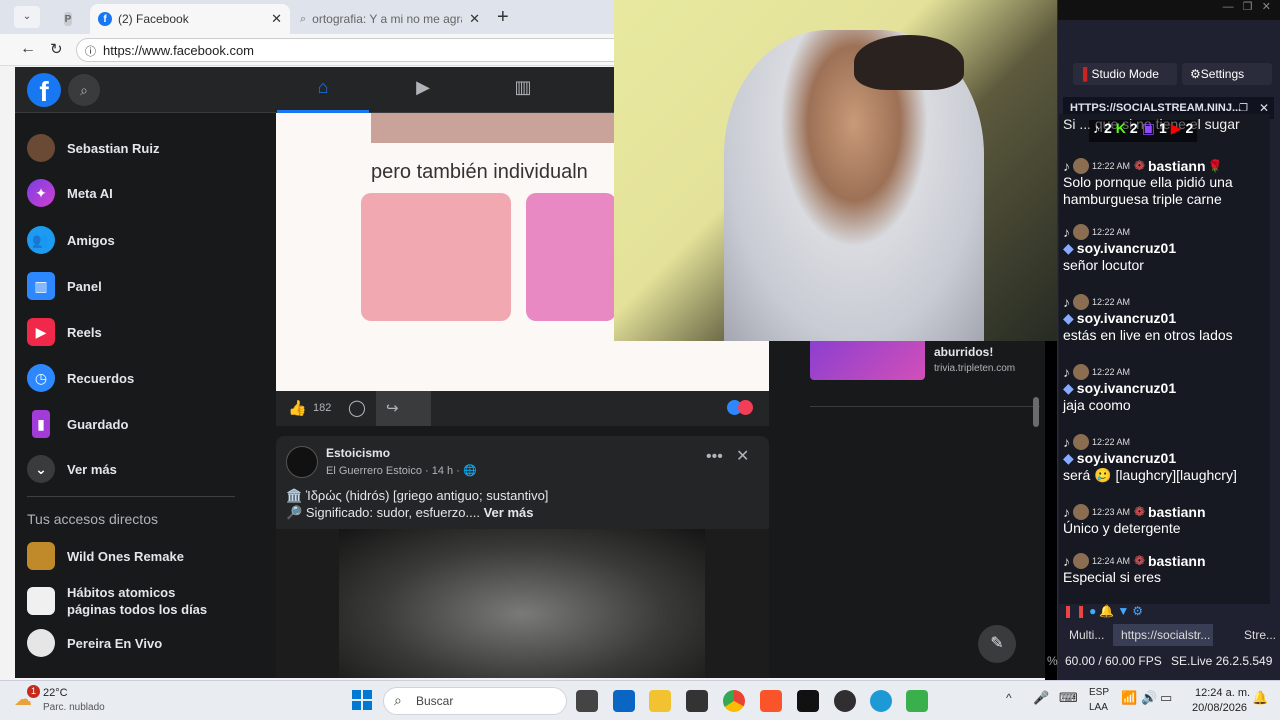 This screenshot has height=720, width=1280. I want to click on app-icon, so click(697, 701).